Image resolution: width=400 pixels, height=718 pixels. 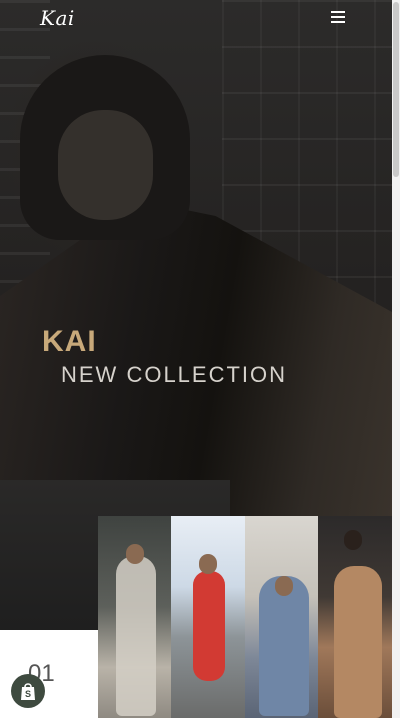 I want to click on svg-text: S, so click(x=28, y=694).